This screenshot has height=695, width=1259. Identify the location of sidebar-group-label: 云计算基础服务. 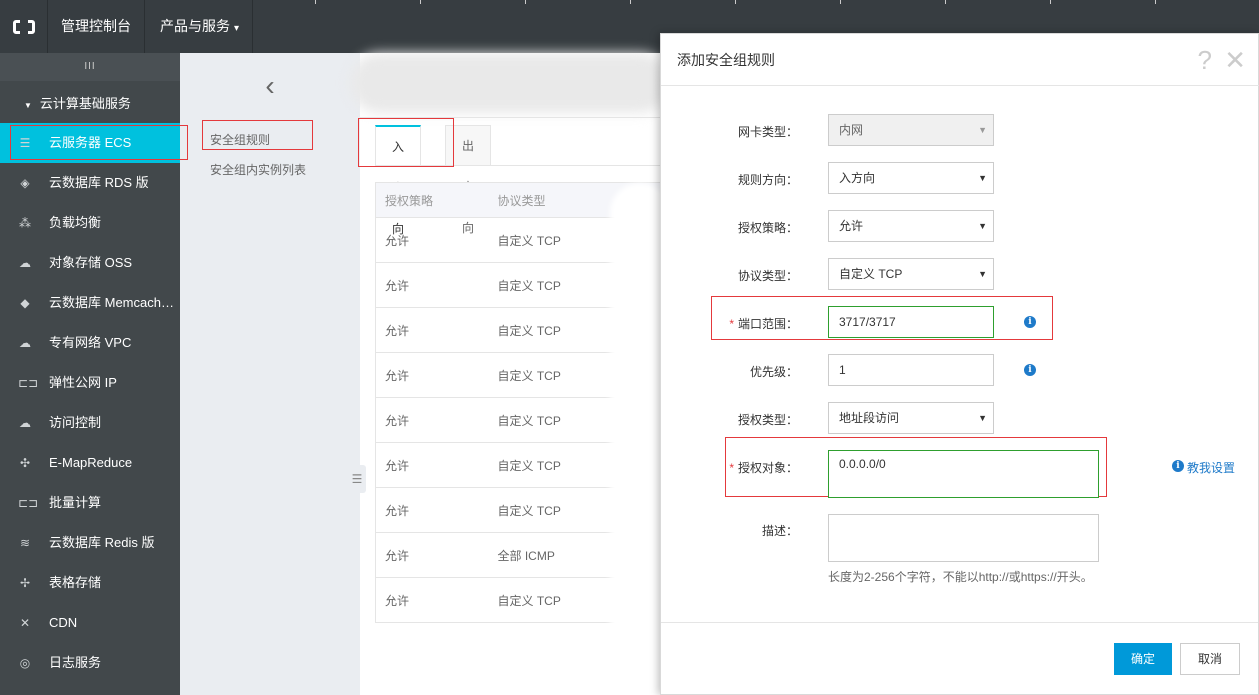
(85, 103).